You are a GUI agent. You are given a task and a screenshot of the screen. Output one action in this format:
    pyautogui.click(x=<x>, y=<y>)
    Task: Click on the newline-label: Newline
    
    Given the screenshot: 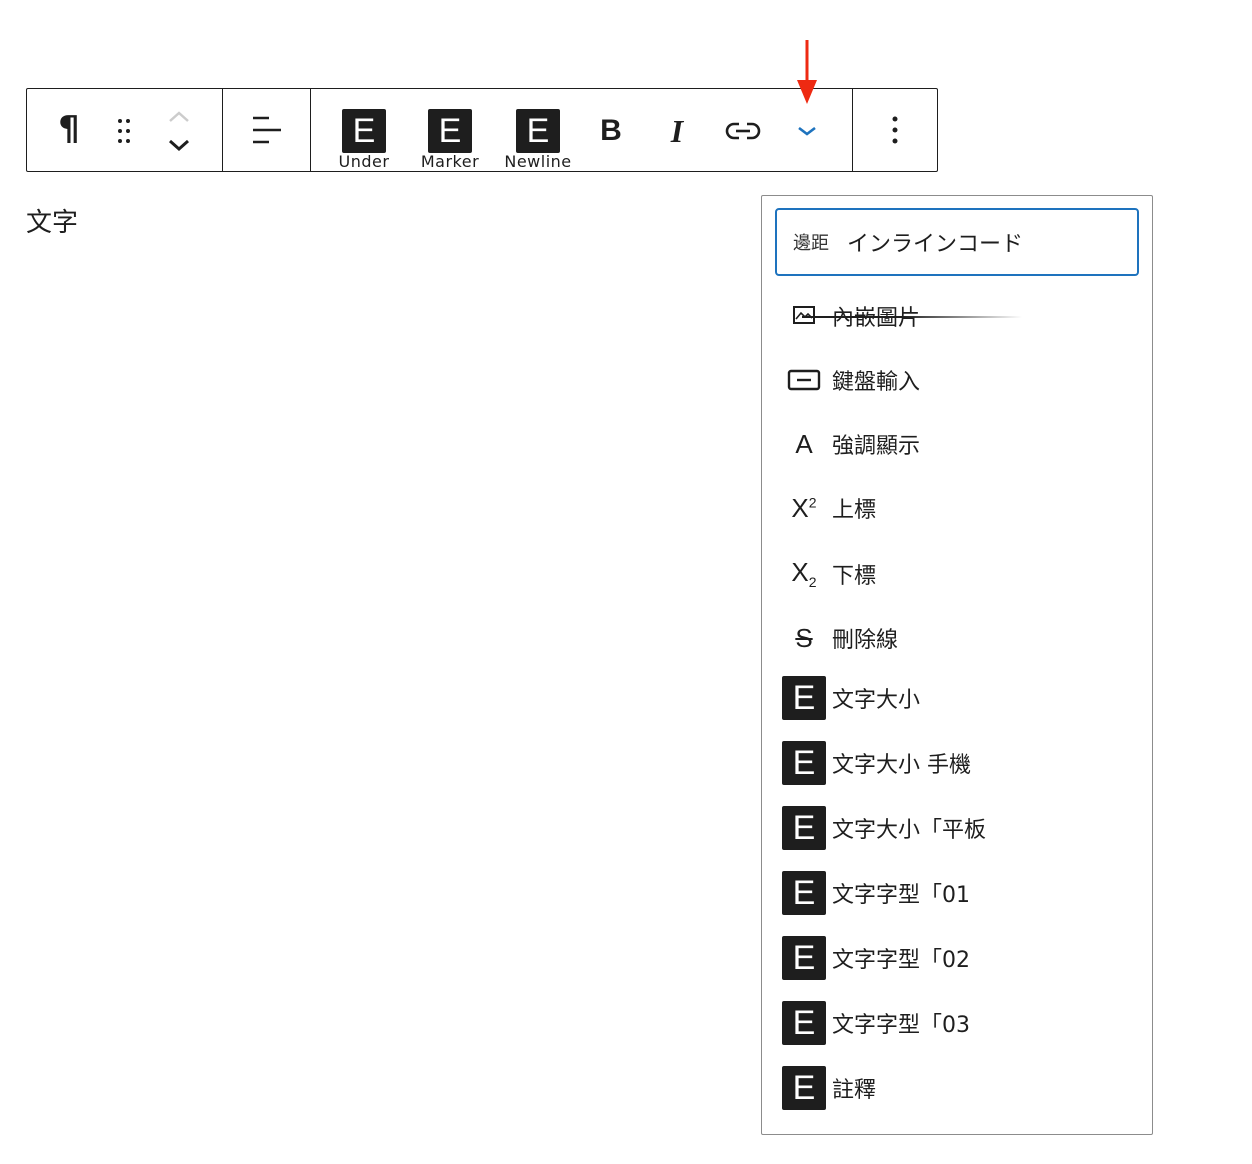 What is the action you would take?
    pyautogui.click(x=538, y=161)
    